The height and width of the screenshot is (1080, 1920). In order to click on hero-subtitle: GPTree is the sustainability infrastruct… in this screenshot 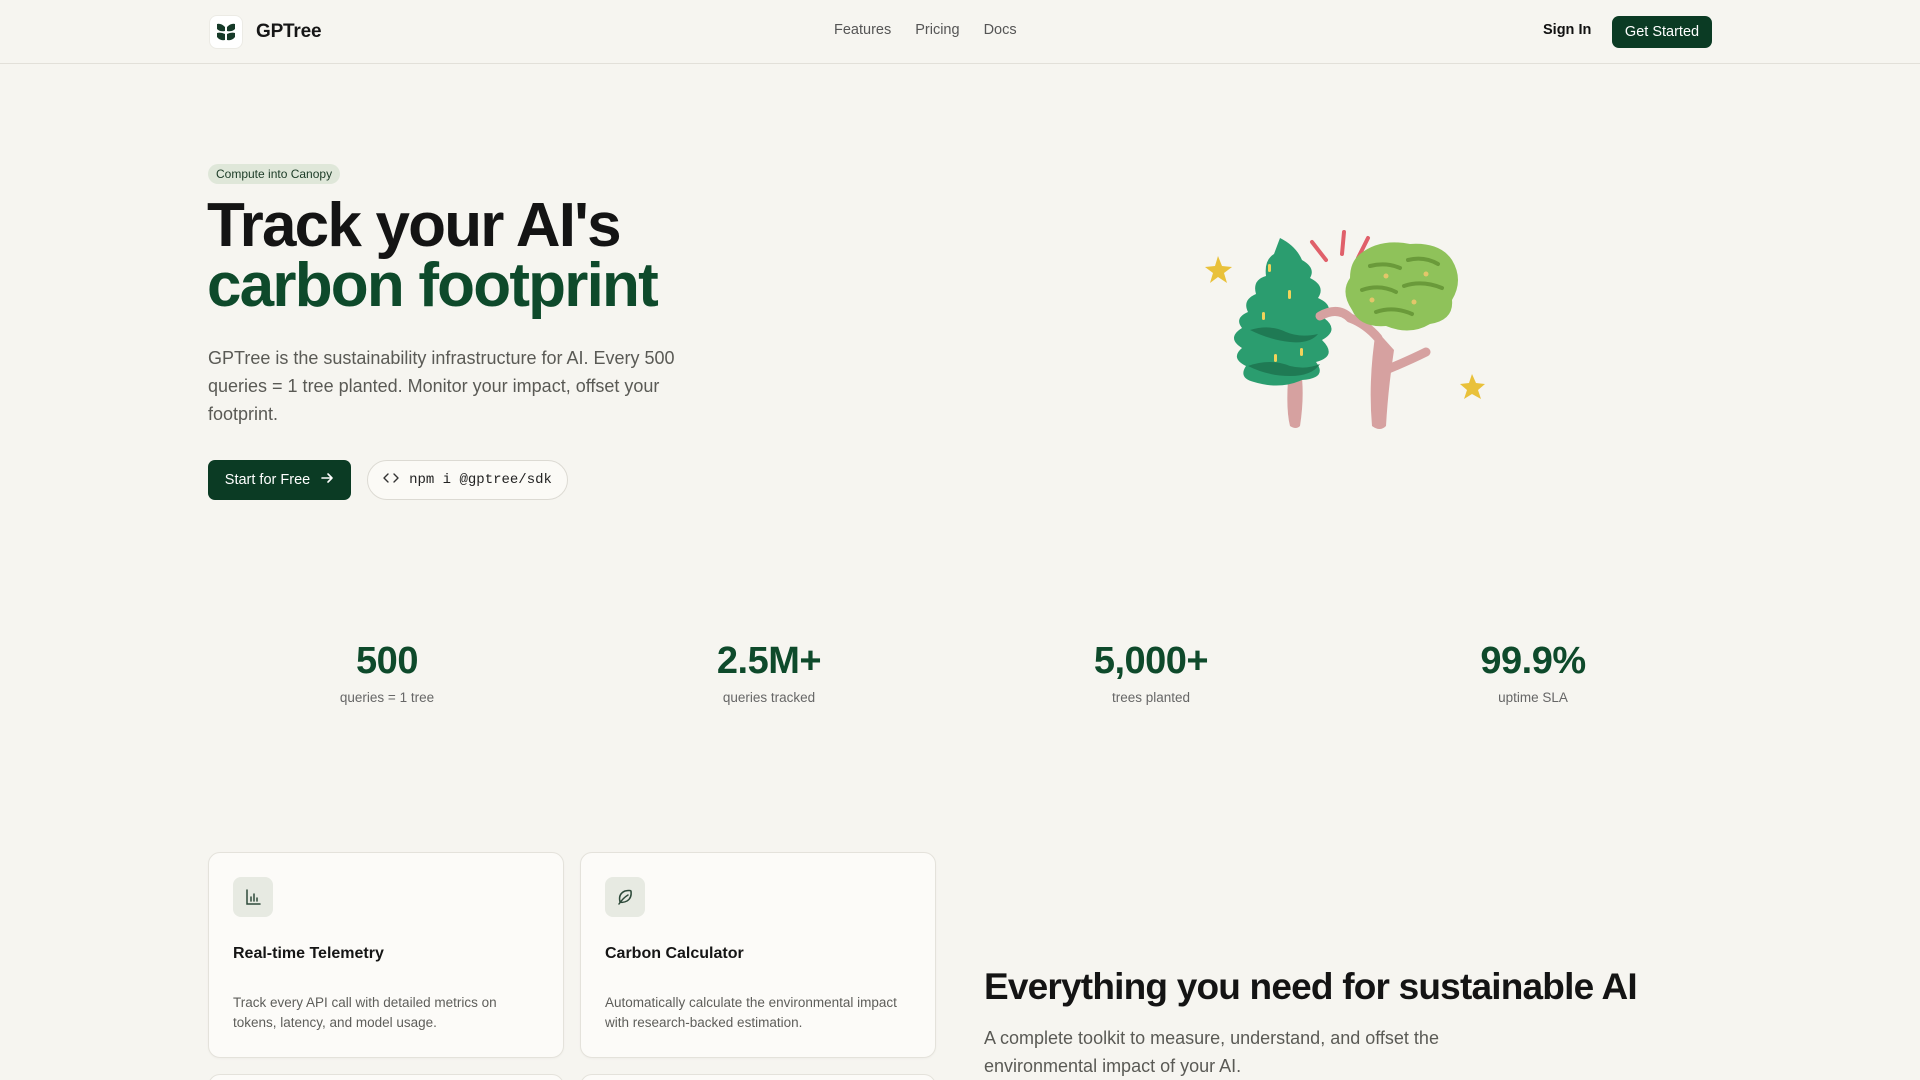, I will do `click(441, 386)`.